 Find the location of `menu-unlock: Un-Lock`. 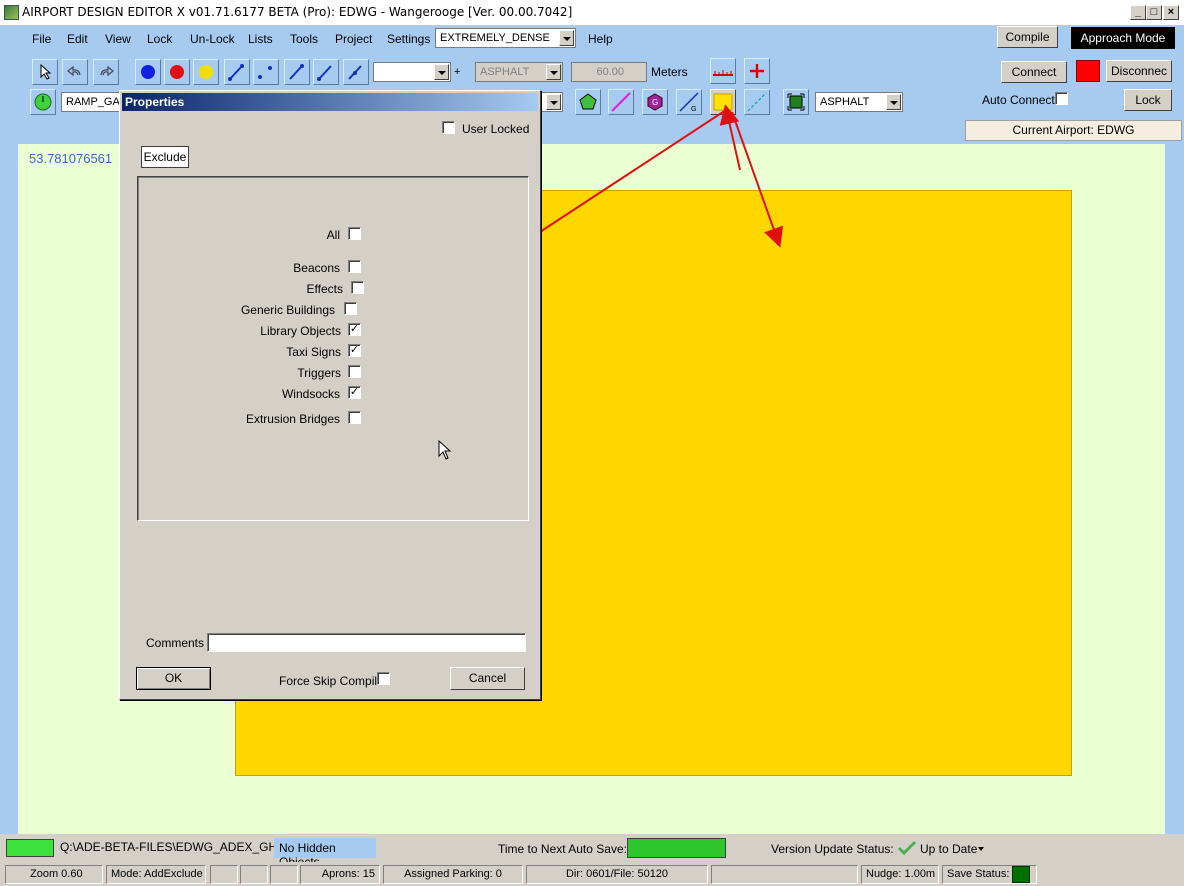

menu-unlock: Un-Lock is located at coordinates (212, 39).